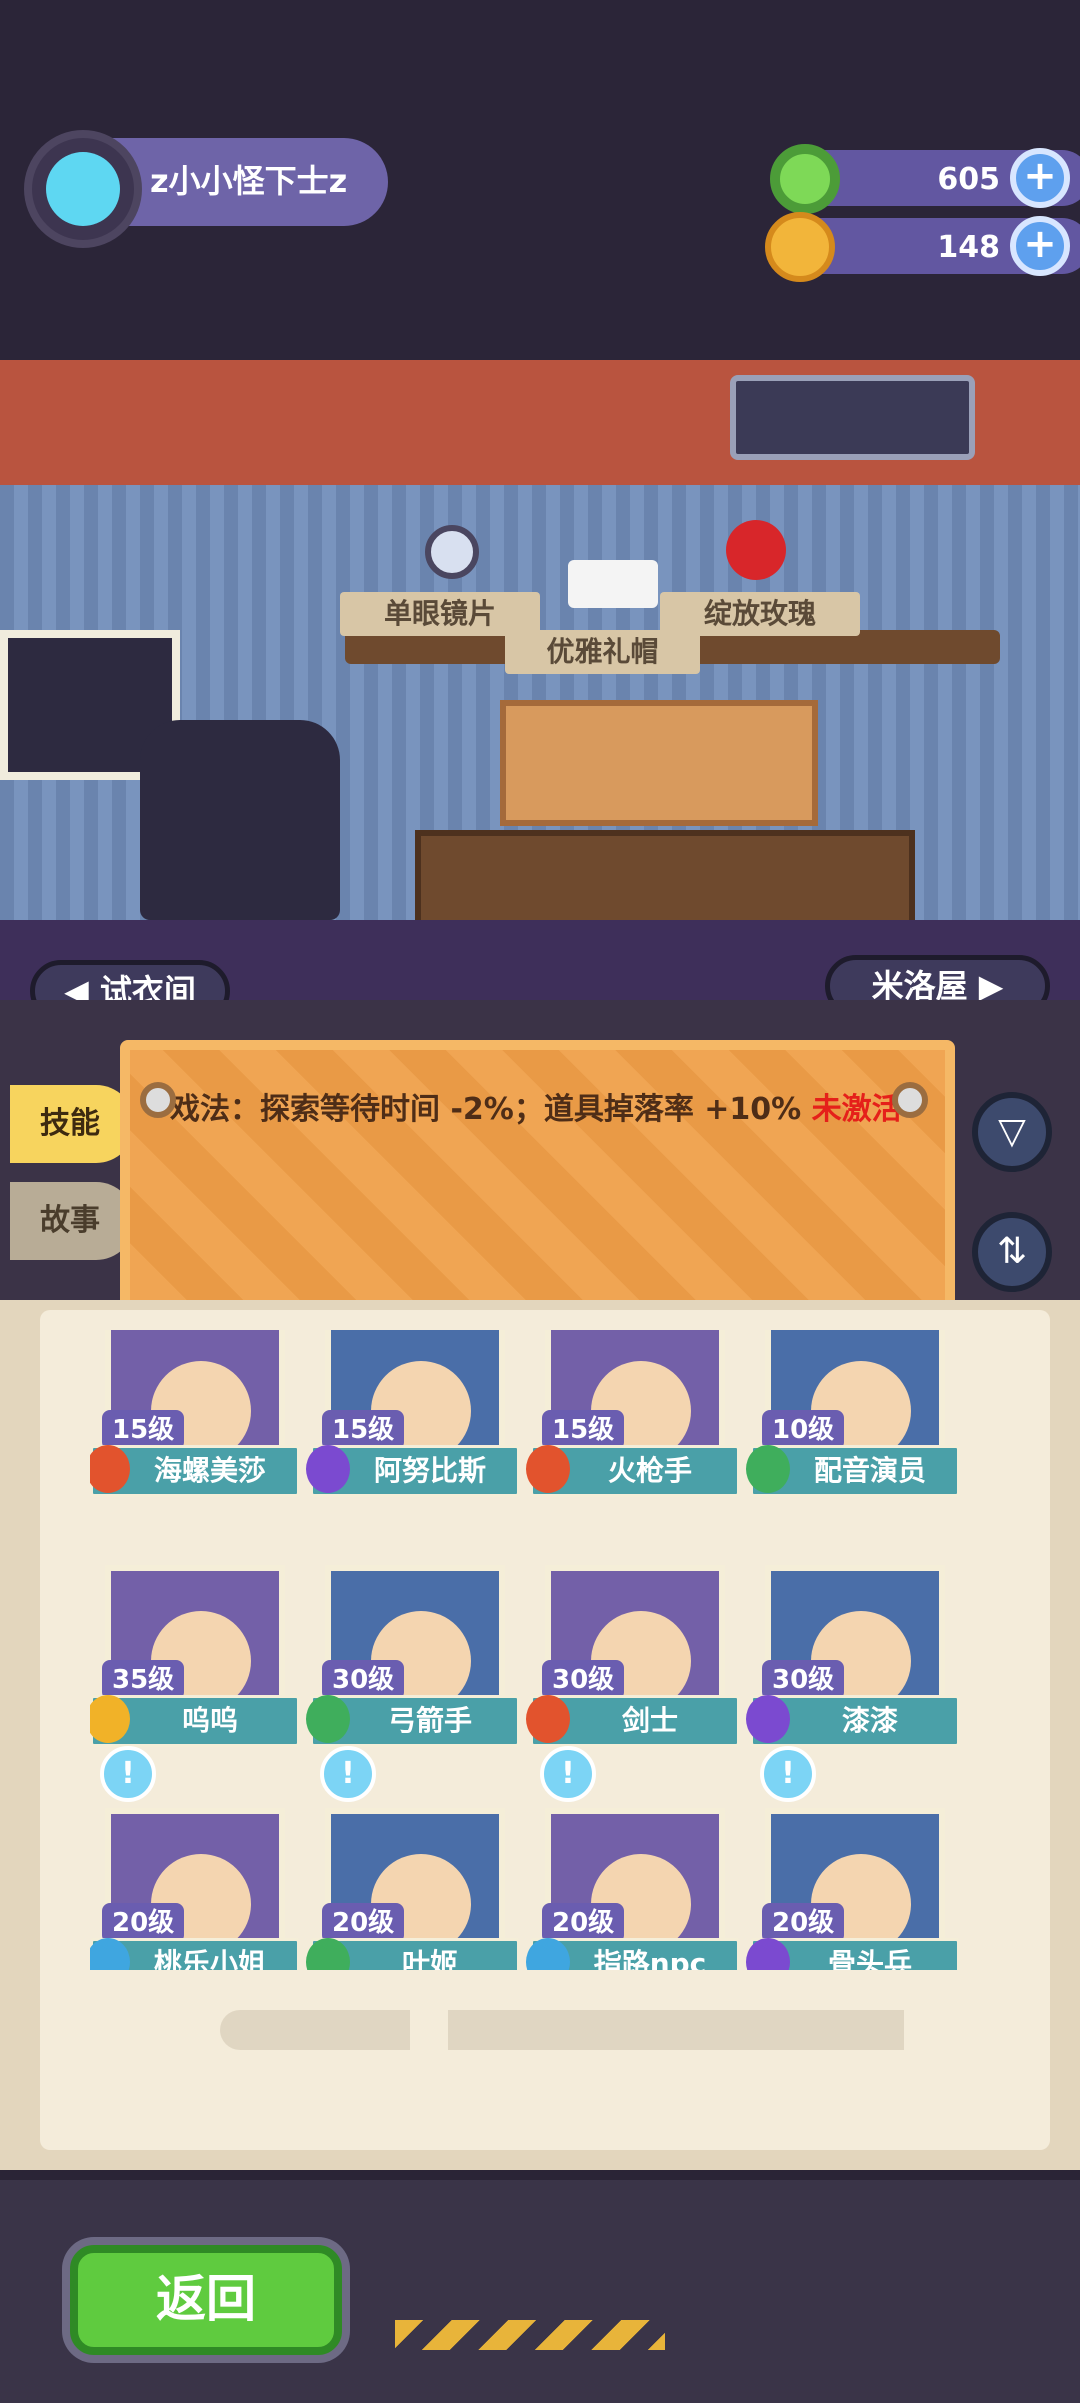 This screenshot has width=1080, height=2403. I want to click on skill-status: 未激活, so click(856, 1109).